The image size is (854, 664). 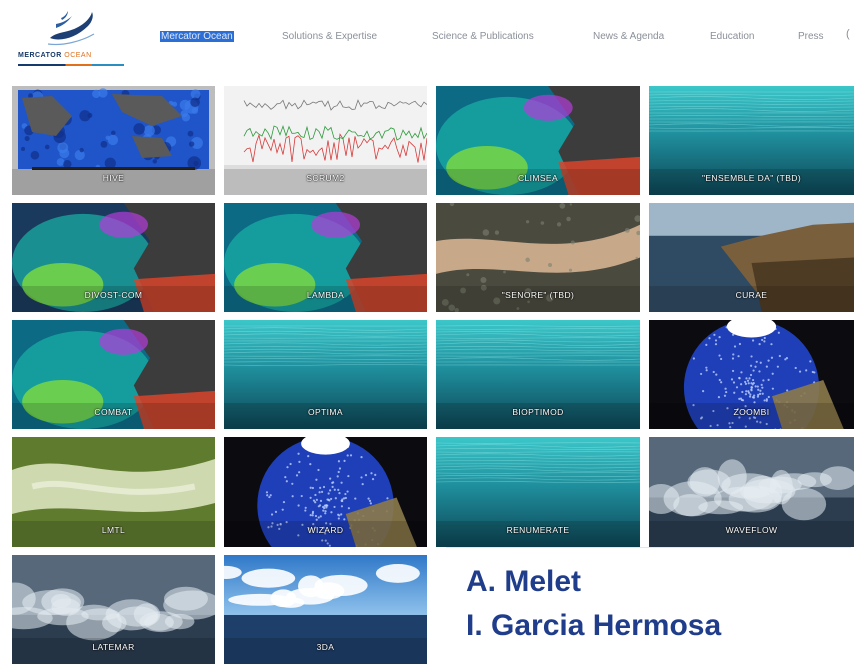 What do you see at coordinates (538, 178) in the screenshot?
I see `tile-label: CLIMSEA` at bounding box center [538, 178].